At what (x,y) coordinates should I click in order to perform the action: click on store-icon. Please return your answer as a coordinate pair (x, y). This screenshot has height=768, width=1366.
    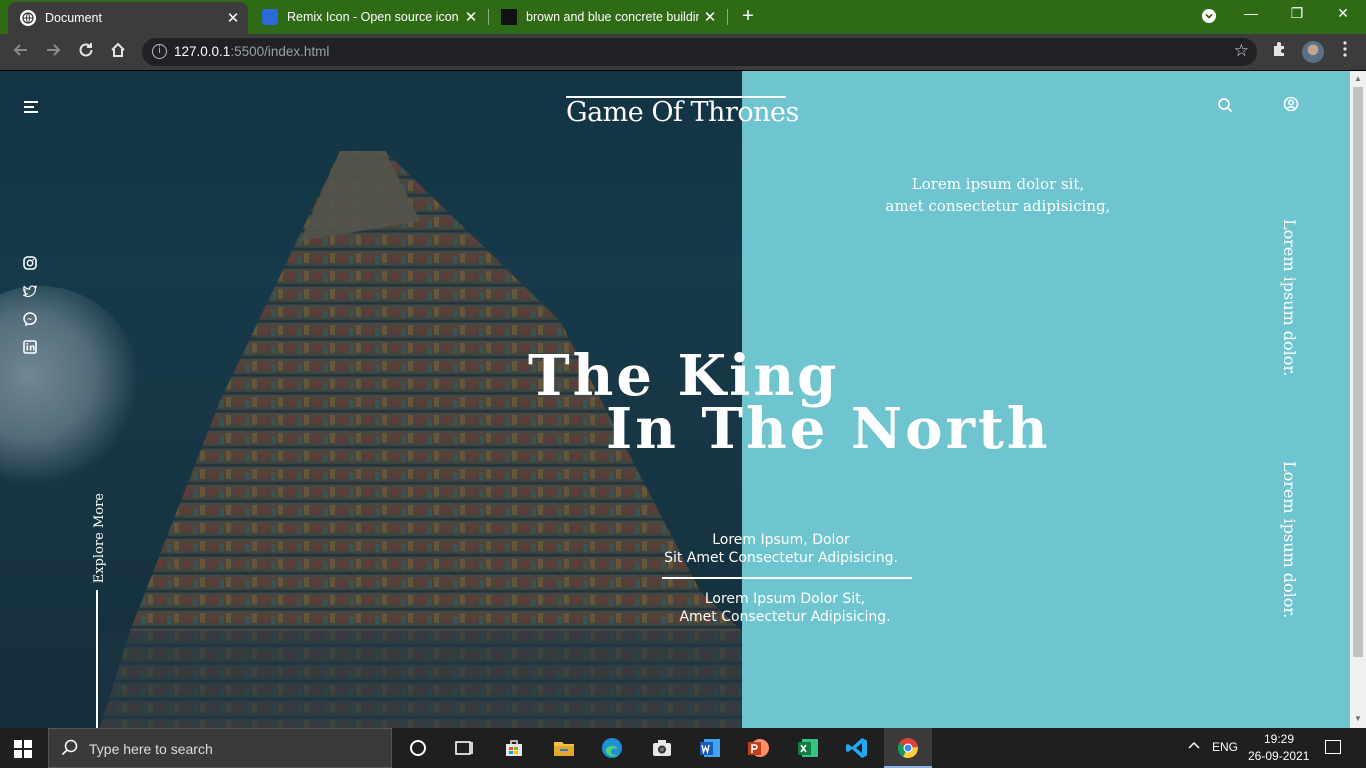
    Looking at the image, I should click on (514, 748).